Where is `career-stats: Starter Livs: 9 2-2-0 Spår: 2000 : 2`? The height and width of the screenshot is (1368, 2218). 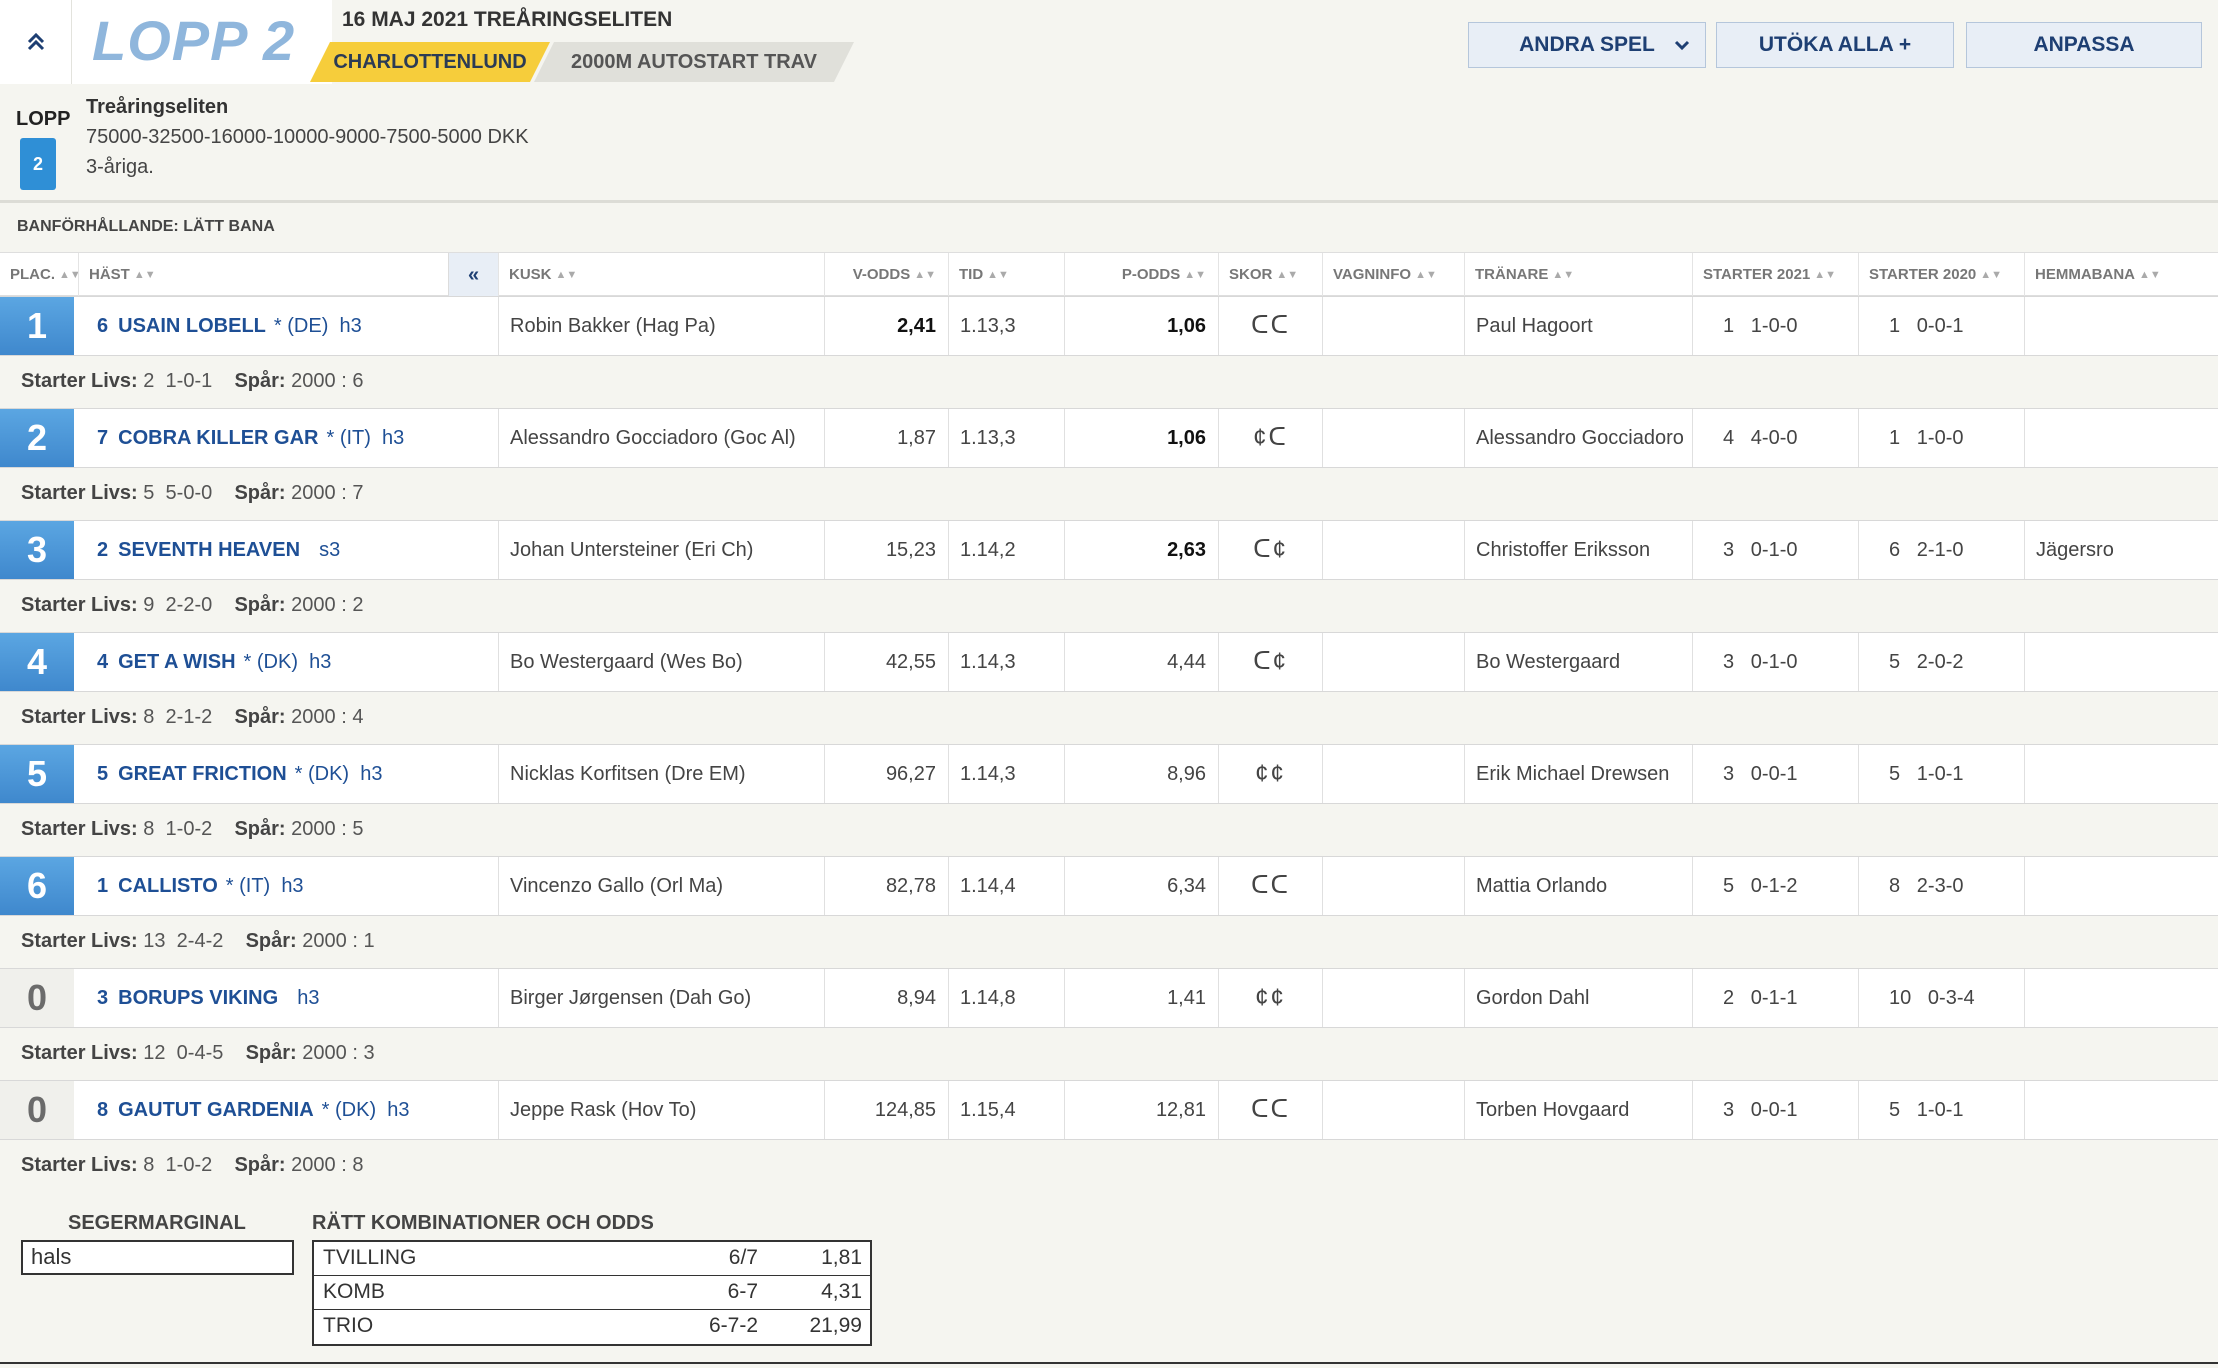
career-stats: Starter Livs: 9 2-2-0 Spår: 2000 : 2 is located at coordinates (192, 605).